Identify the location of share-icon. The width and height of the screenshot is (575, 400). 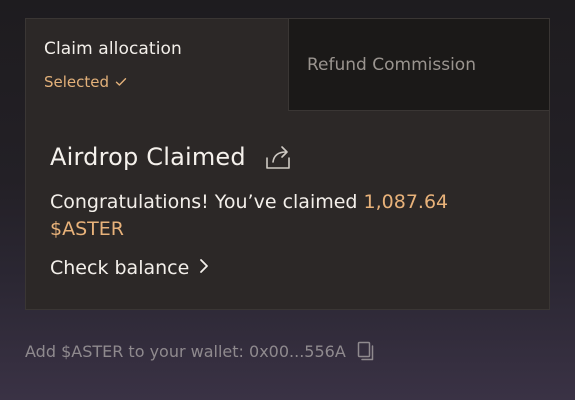
(279, 157).